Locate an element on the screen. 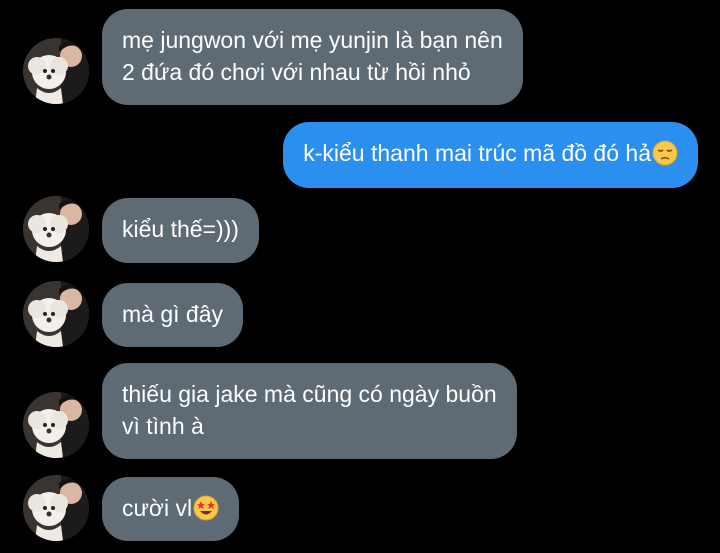  incoming-message-bubble: mà gì đây is located at coordinates (172, 315).